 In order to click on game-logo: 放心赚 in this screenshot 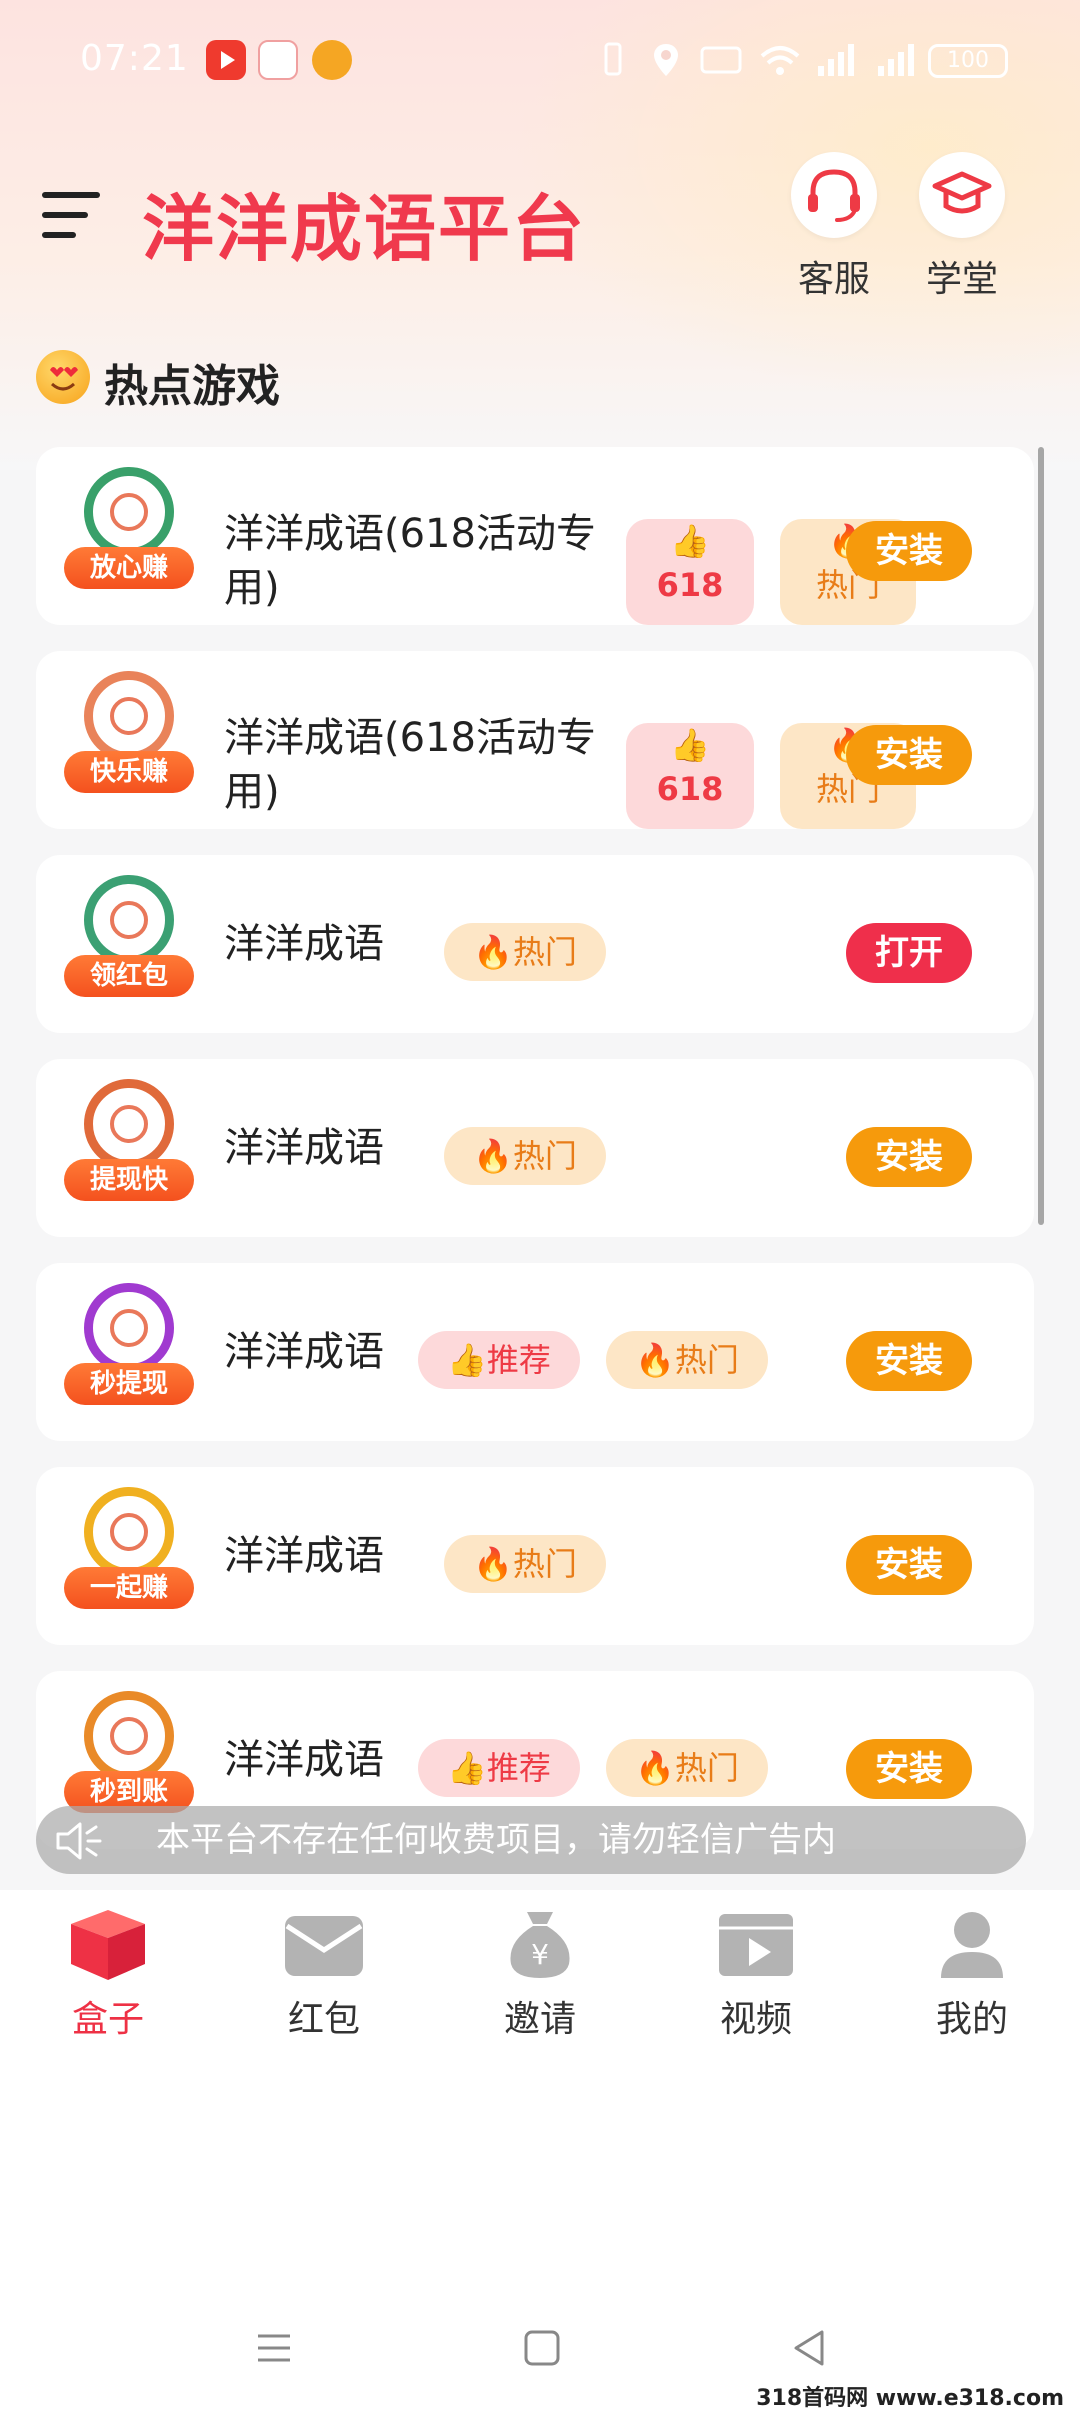, I will do `click(129, 532)`.